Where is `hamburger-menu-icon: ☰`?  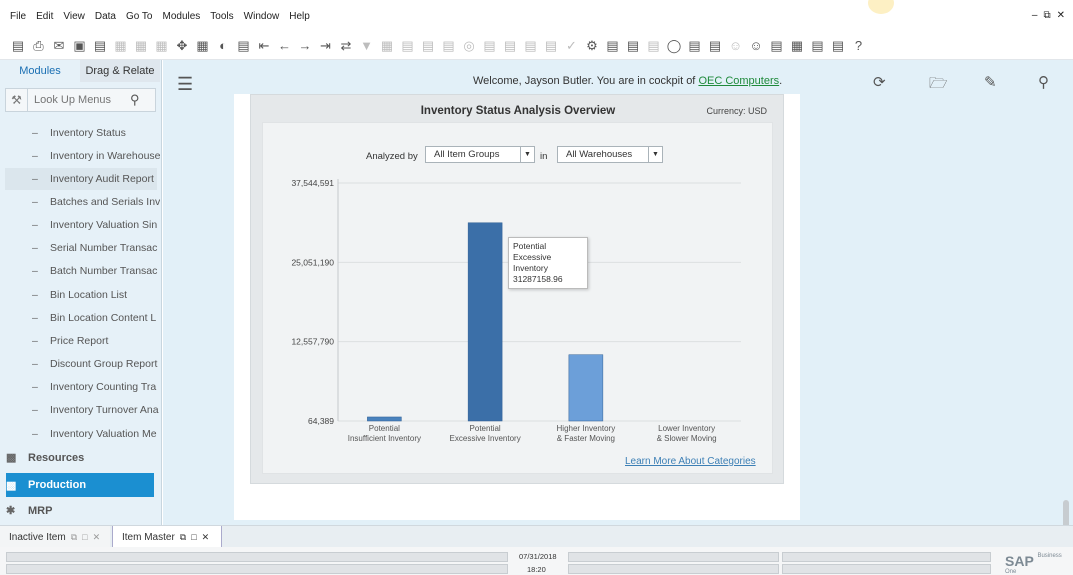
hamburger-menu-icon: ☰ is located at coordinates (185, 84).